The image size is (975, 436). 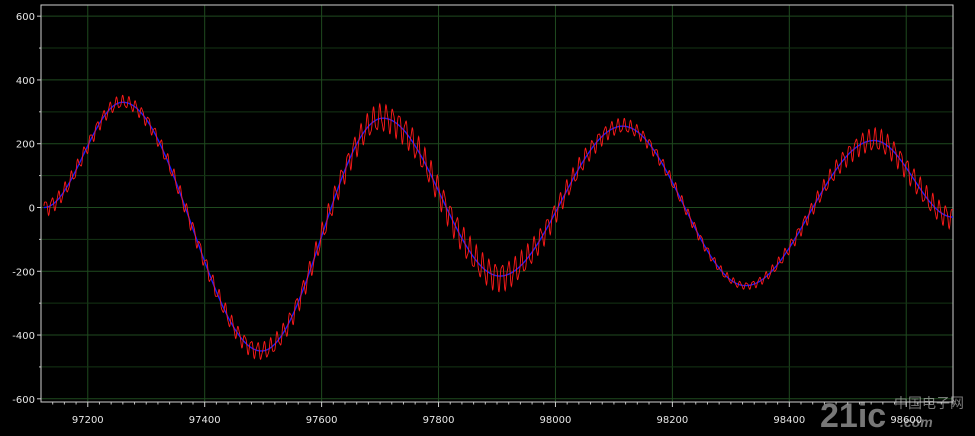 What do you see at coordinates (205, 420) in the screenshot?
I see `x-tick-label: 97400` at bounding box center [205, 420].